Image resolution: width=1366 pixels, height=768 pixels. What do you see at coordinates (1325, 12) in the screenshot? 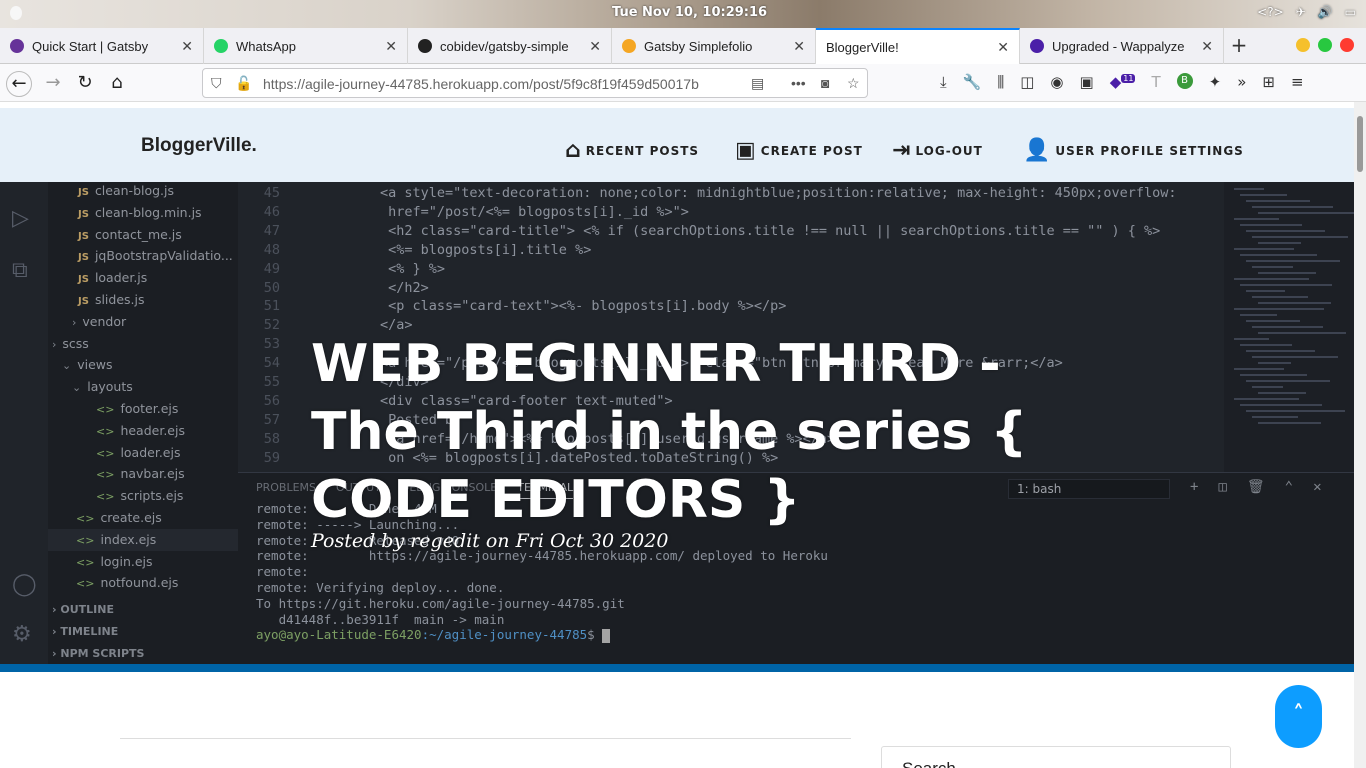
I see `volume-icon: 🔊` at bounding box center [1325, 12].